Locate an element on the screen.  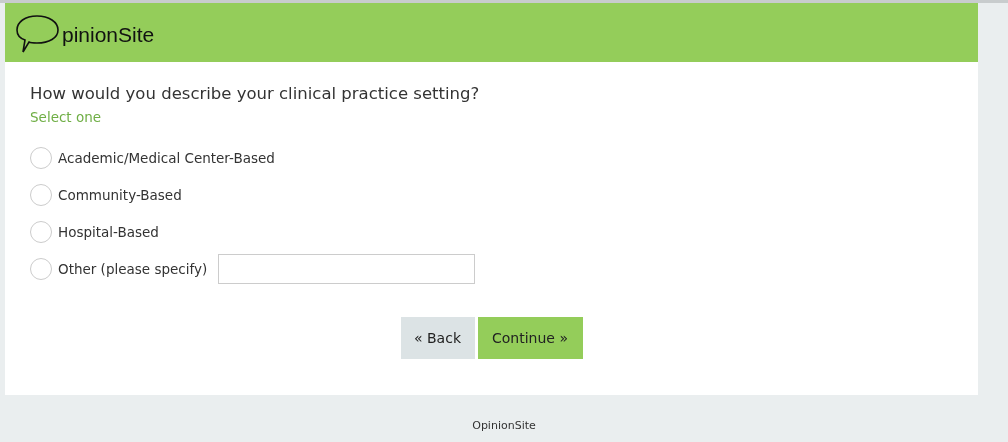
question-title: How would you describe your clinical practice setting? is located at coordinates (255, 94).